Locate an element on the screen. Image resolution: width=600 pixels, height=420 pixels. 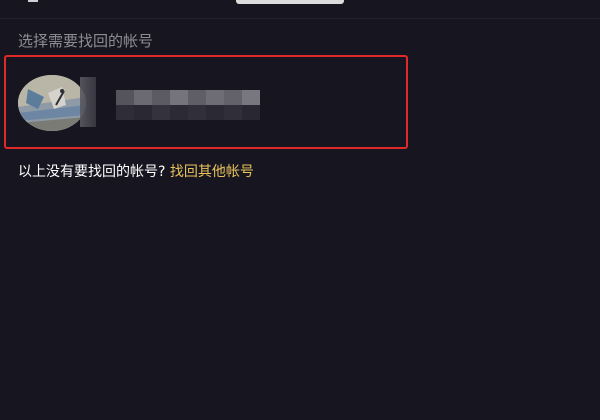
top-bar is located at coordinates (300, 9).